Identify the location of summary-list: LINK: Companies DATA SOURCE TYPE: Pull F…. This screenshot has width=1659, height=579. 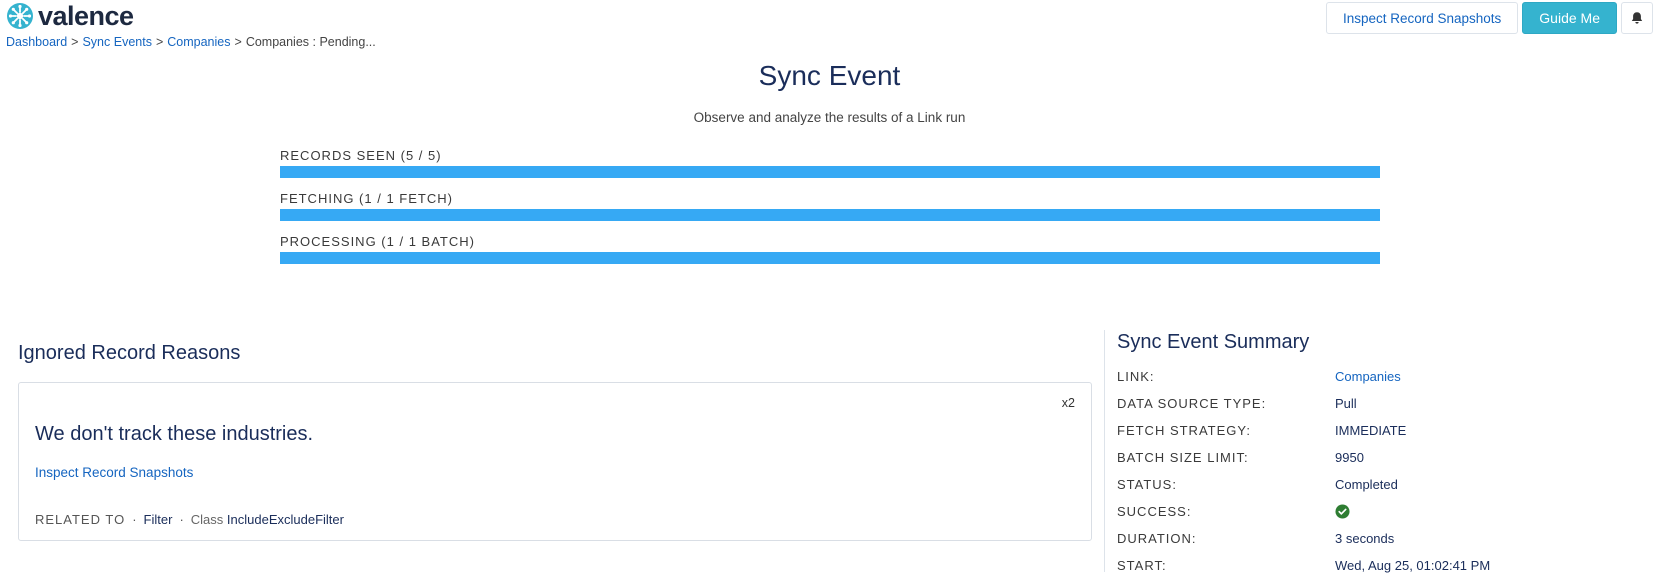
(1303, 471).